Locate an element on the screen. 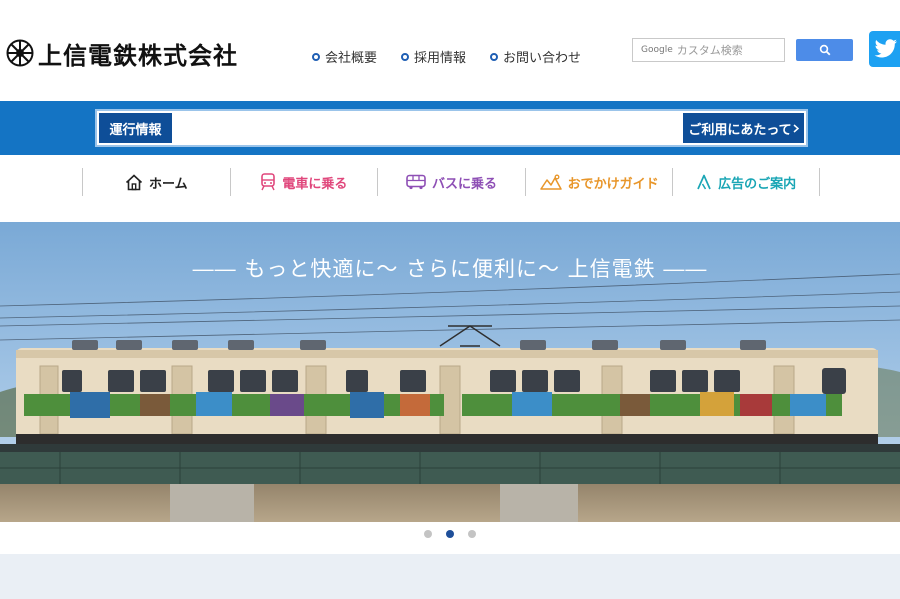 The height and width of the screenshot is (599, 900). nav-label: 広告のご案内 is located at coordinates (757, 184).